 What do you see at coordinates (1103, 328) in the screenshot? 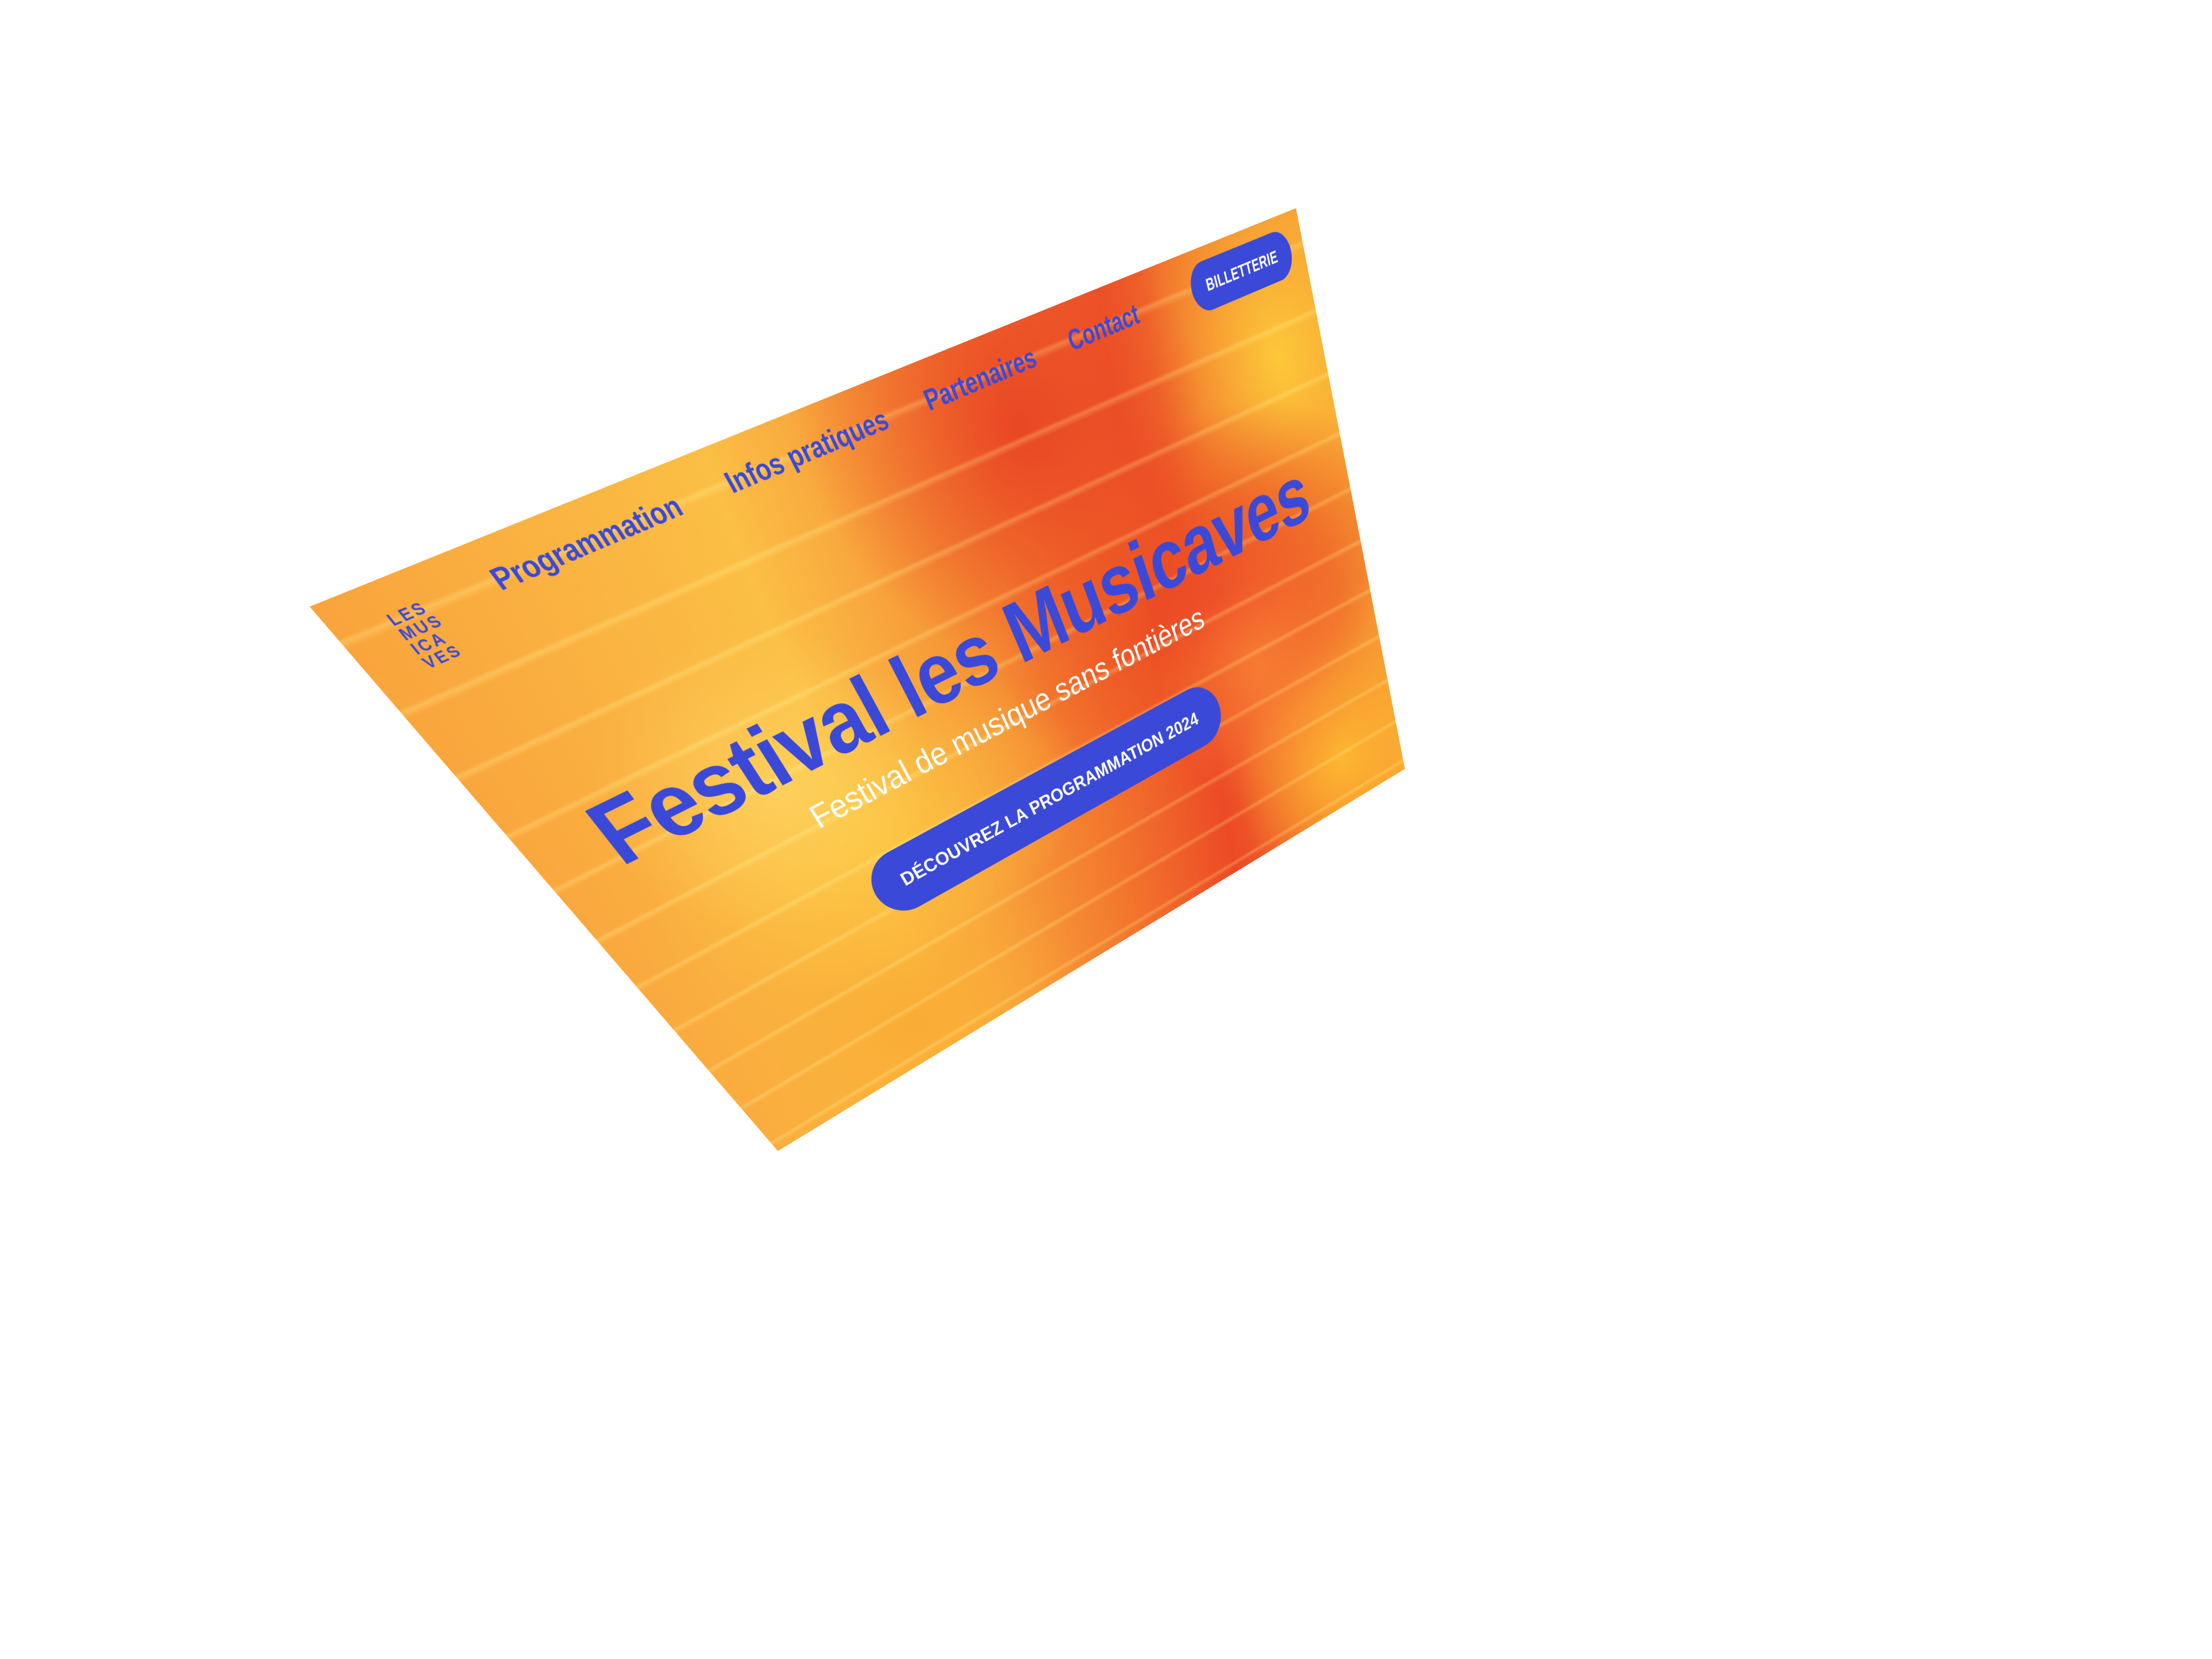
I see `nav-item-contact: Contact` at bounding box center [1103, 328].